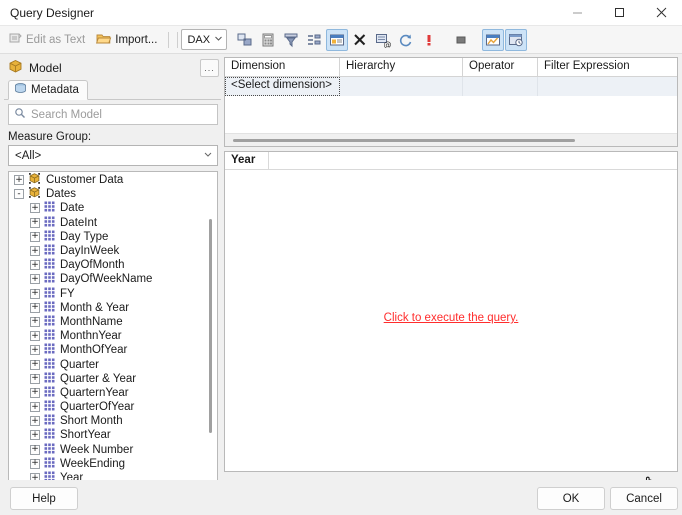 The image size is (682, 515). I want to click on result-column-year: Year, so click(247, 160).